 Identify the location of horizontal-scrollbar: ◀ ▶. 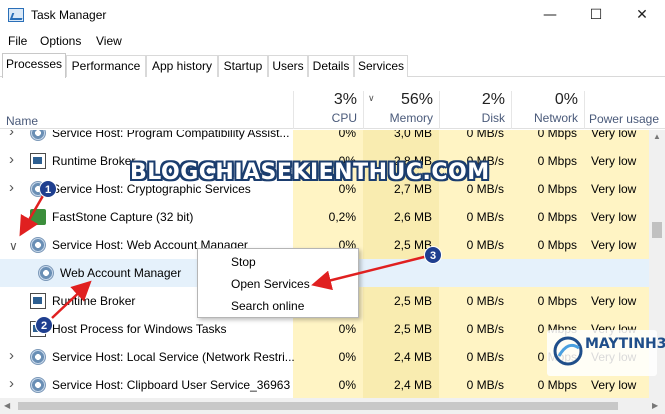
(332, 406).